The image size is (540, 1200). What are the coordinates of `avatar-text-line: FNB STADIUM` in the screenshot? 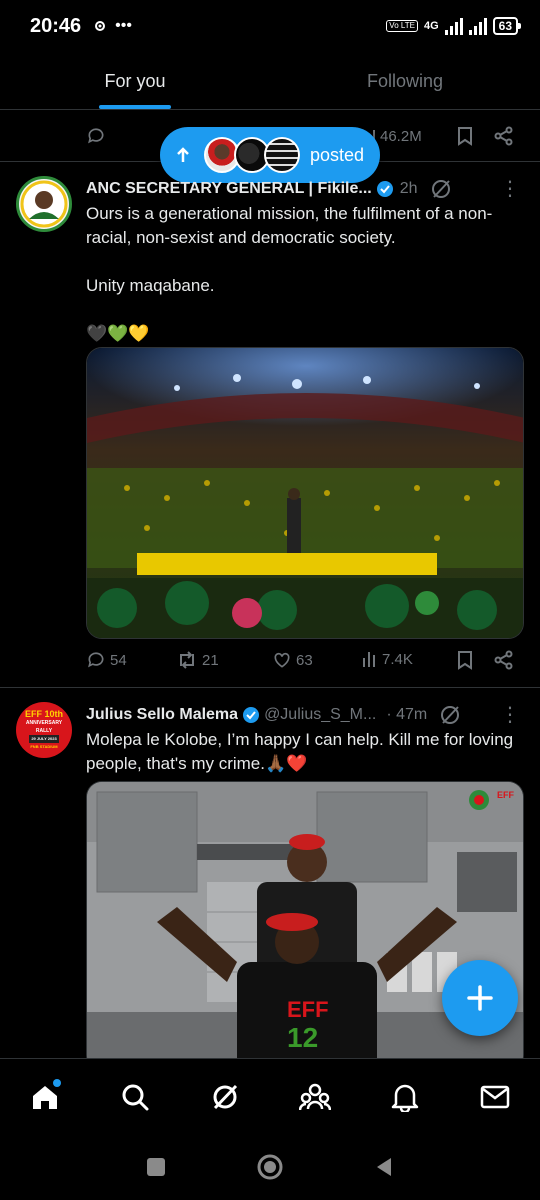 It's located at (44, 746).